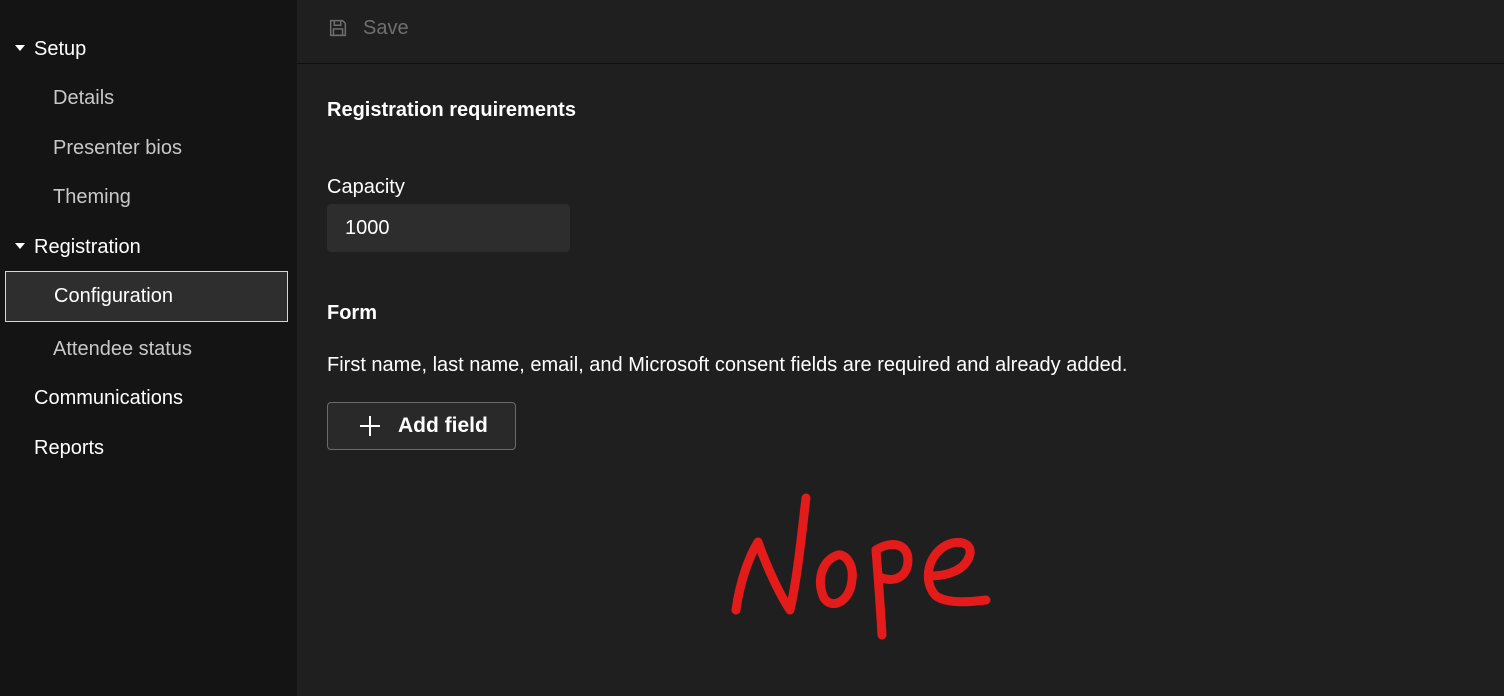  What do you see at coordinates (386, 27) in the screenshot?
I see `save-button-label: Save` at bounding box center [386, 27].